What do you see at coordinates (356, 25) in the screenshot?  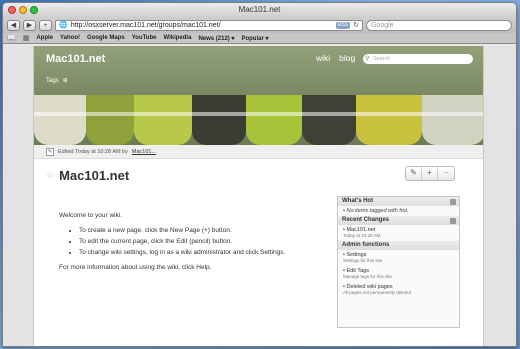 I see `reload-icon: ↻` at bounding box center [356, 25].